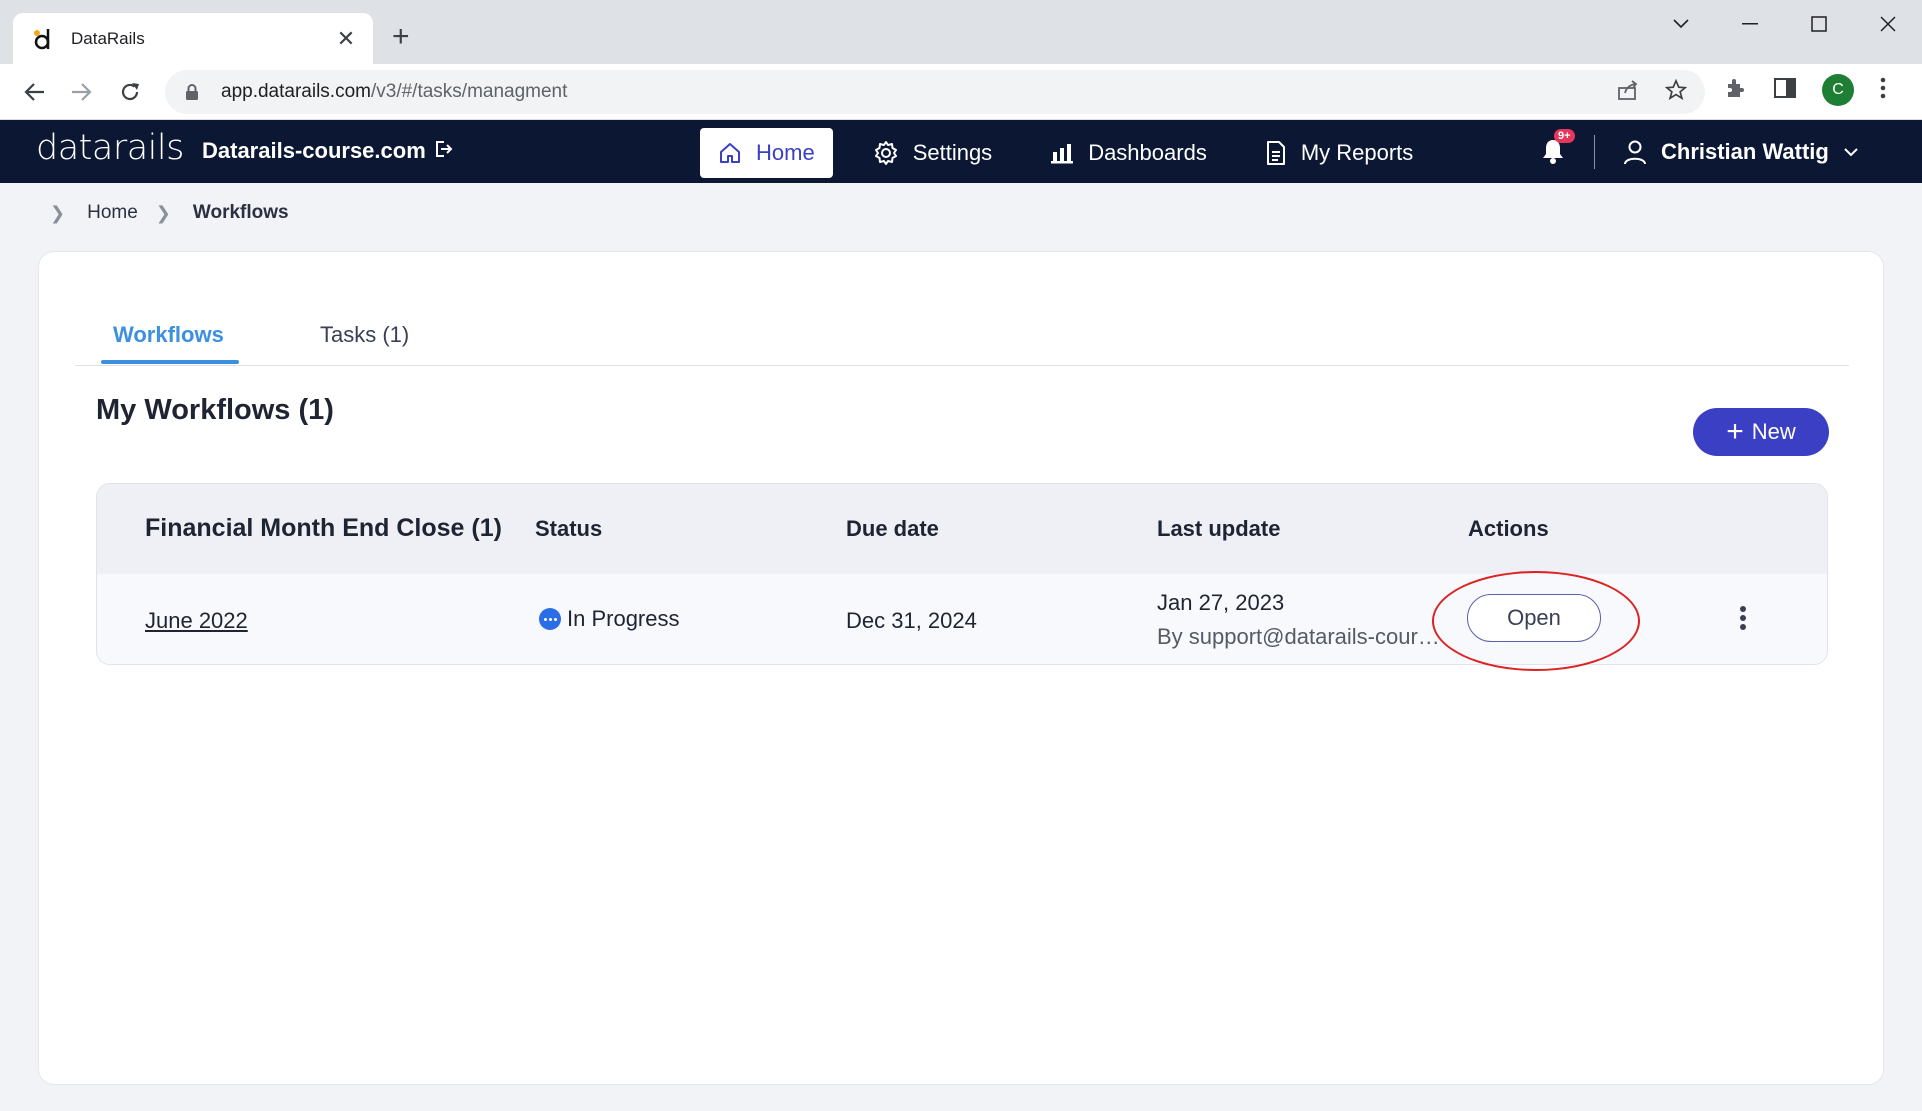  I want to click on nav-home: Home, so click(766, 153).